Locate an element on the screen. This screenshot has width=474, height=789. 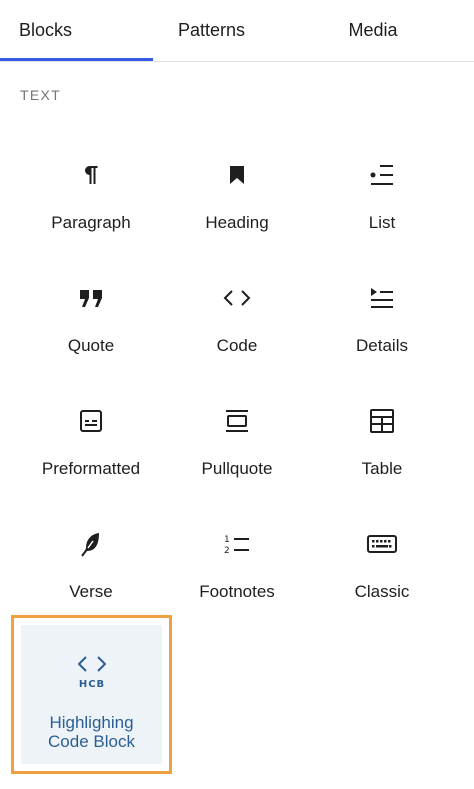
code-icon is located at coordinates (237, 298).